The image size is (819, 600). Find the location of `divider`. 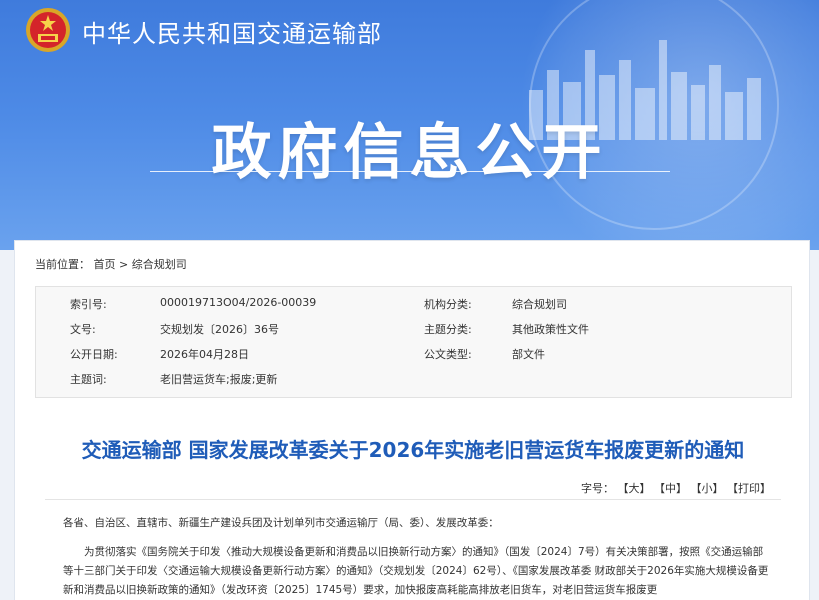

divider is located at coordinates (413, 499).